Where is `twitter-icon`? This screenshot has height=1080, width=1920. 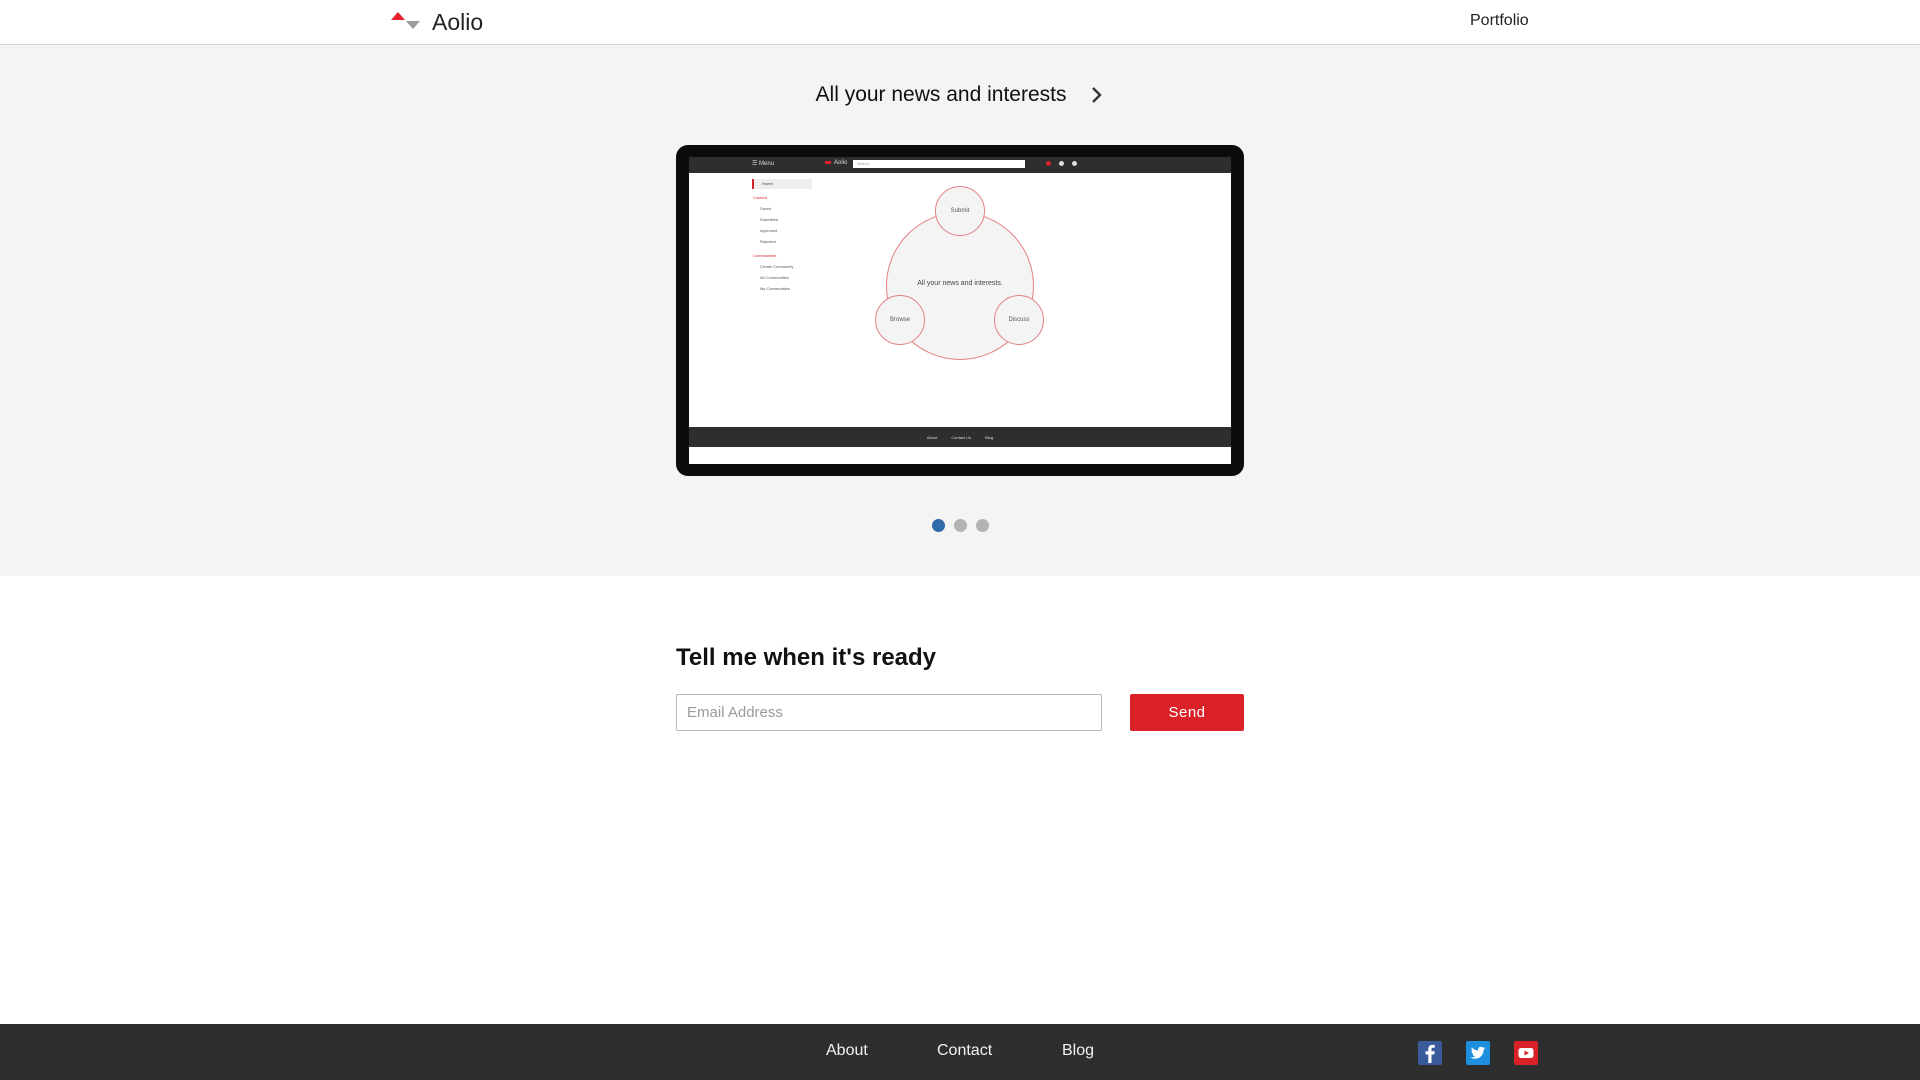
twitter-icon is located at coordinates (1478, 1053).